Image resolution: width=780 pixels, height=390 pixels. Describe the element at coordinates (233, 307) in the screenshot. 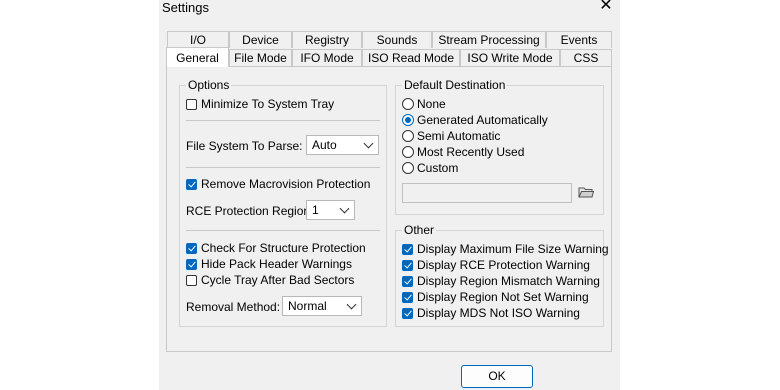

I see `removal-method-label: Removal Method:` at that location.